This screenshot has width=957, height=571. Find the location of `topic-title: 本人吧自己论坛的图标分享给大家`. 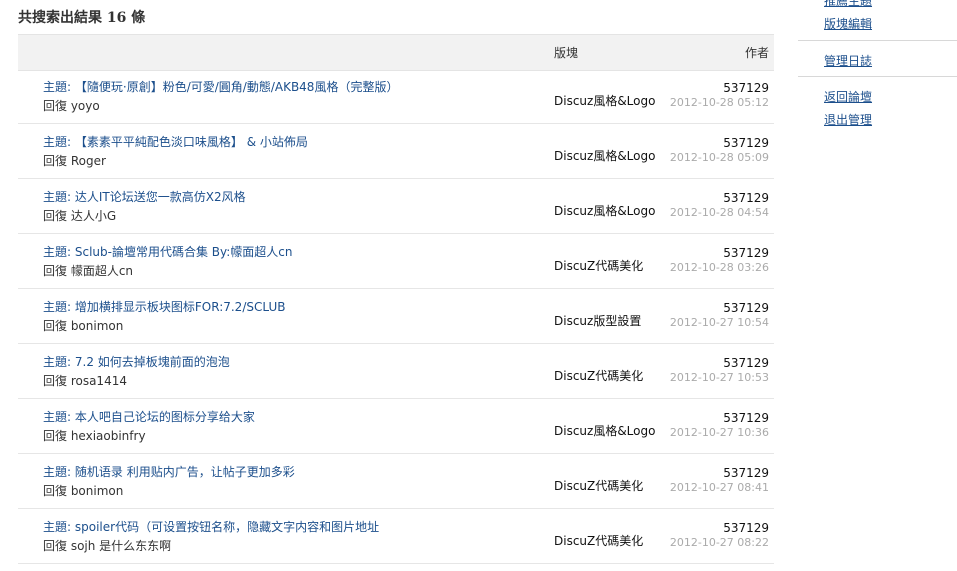

topic-title: 本人吧自己论坛的图标分享给大家 is located at coordinates (165, 417).